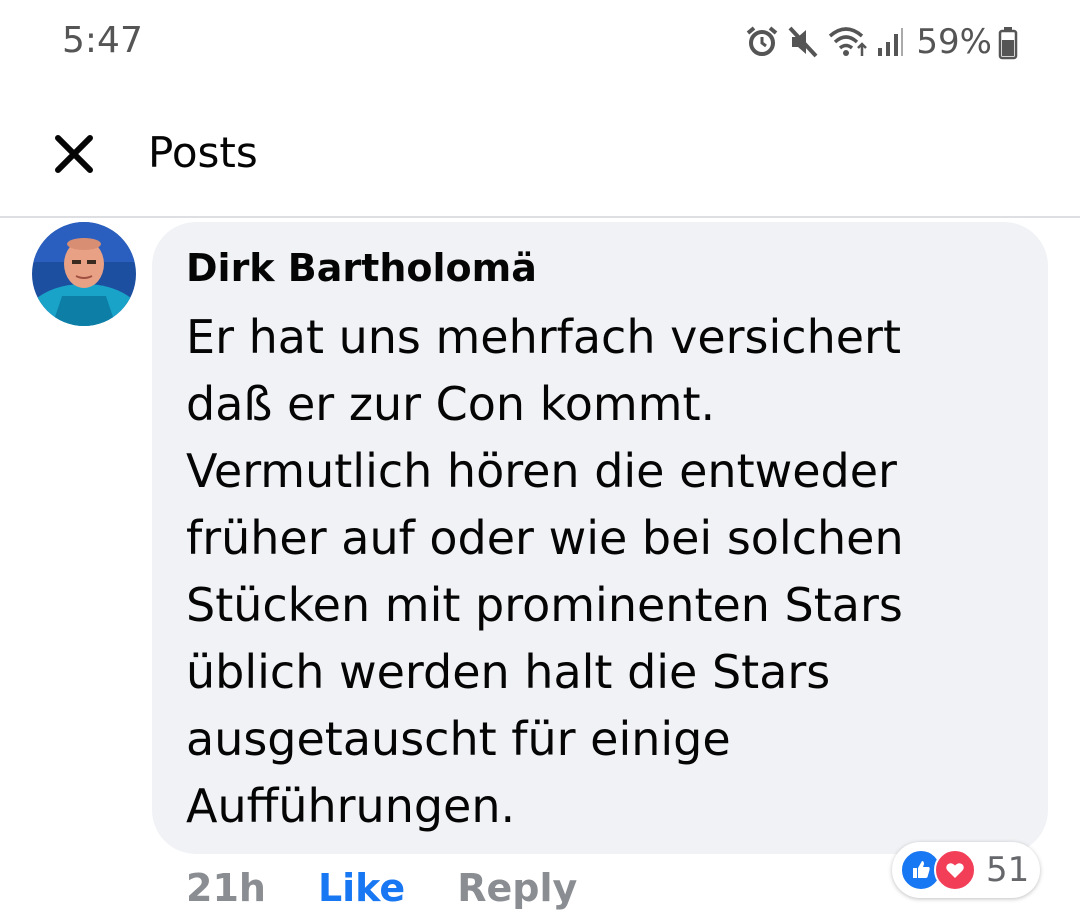  What do you see at coordinates (102, 40) in the screenshot?
I see `status-time: 5:47` at bounding box center [102, 40].